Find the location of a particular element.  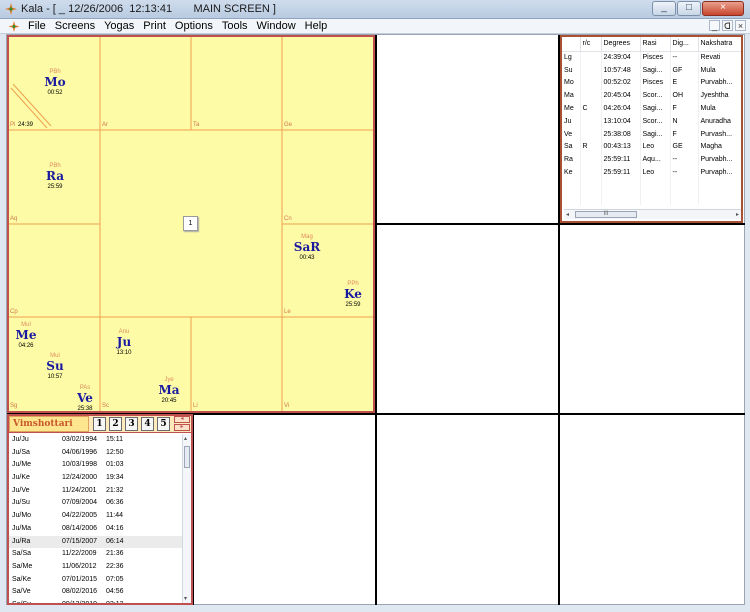

dasha-row: Ju/Sa 04/06/1996 12:50 is located at coordinates (95, 453).